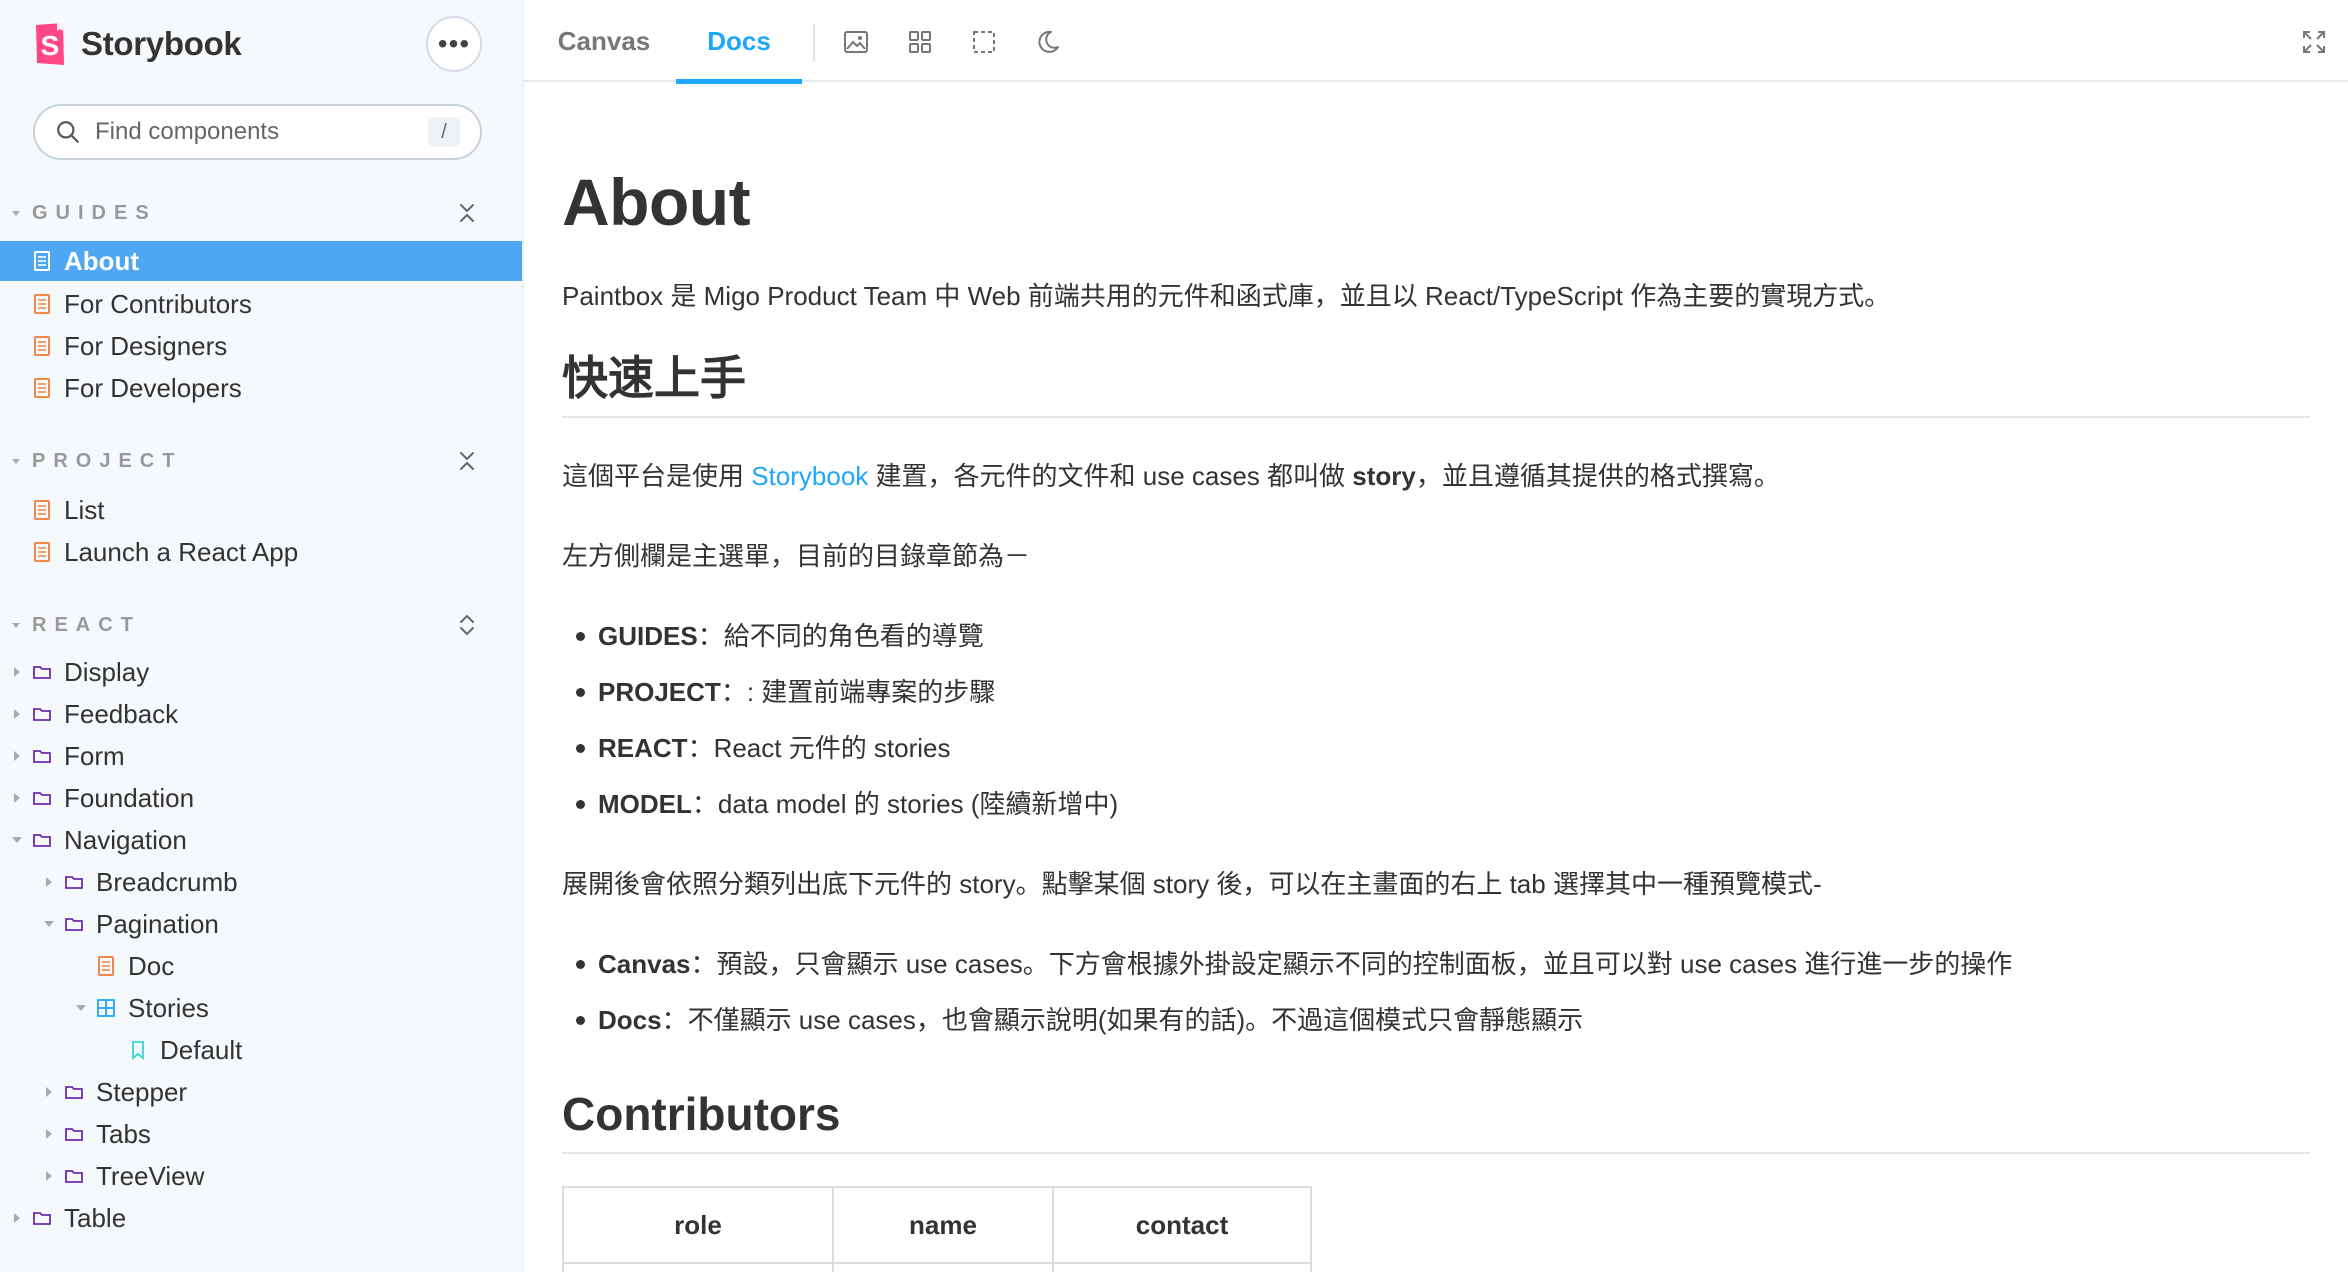 The width and height of the screenshot is (2348, 1272). Describe the element at coordinates (94, 212) in the screenshot. I see `section-title: GUIDES` at that location.